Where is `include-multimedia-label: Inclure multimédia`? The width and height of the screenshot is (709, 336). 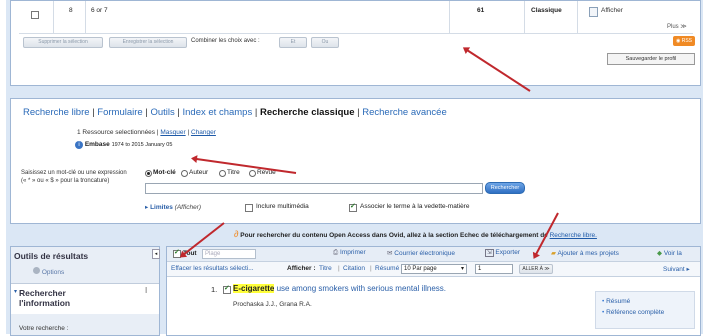
include-multimedia-label: Inclure multimédia is located at coordinates (282, 206).